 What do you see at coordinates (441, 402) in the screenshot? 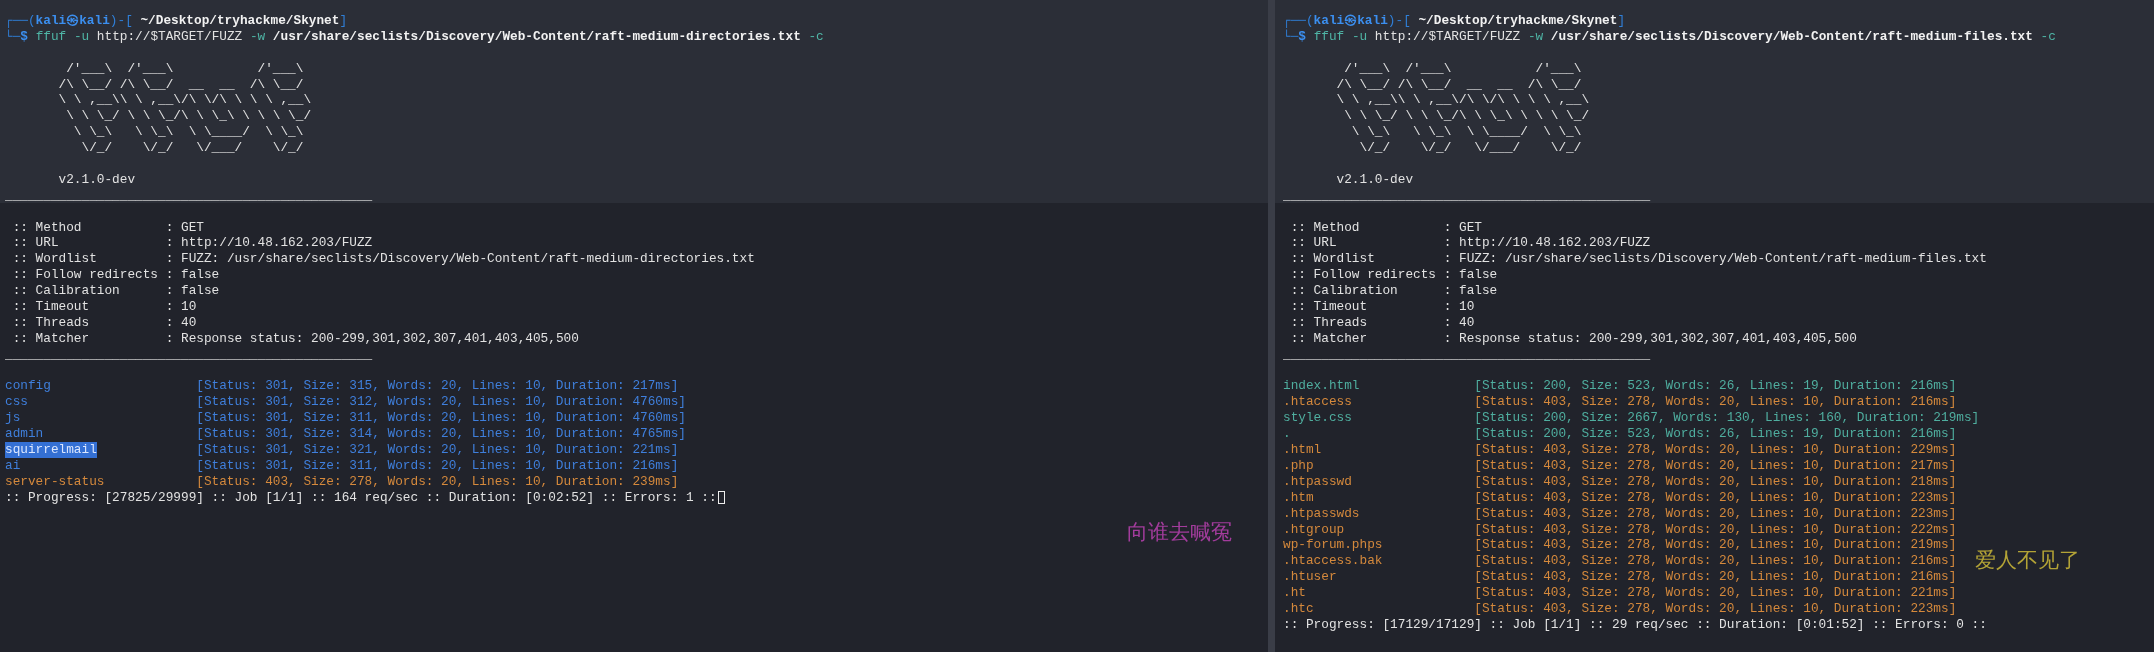
I see `result-status: [Status: 301, Size: 312, Words: 20, Lines: 10, Duration: 4760ms]` at bounding box center [441, 402].